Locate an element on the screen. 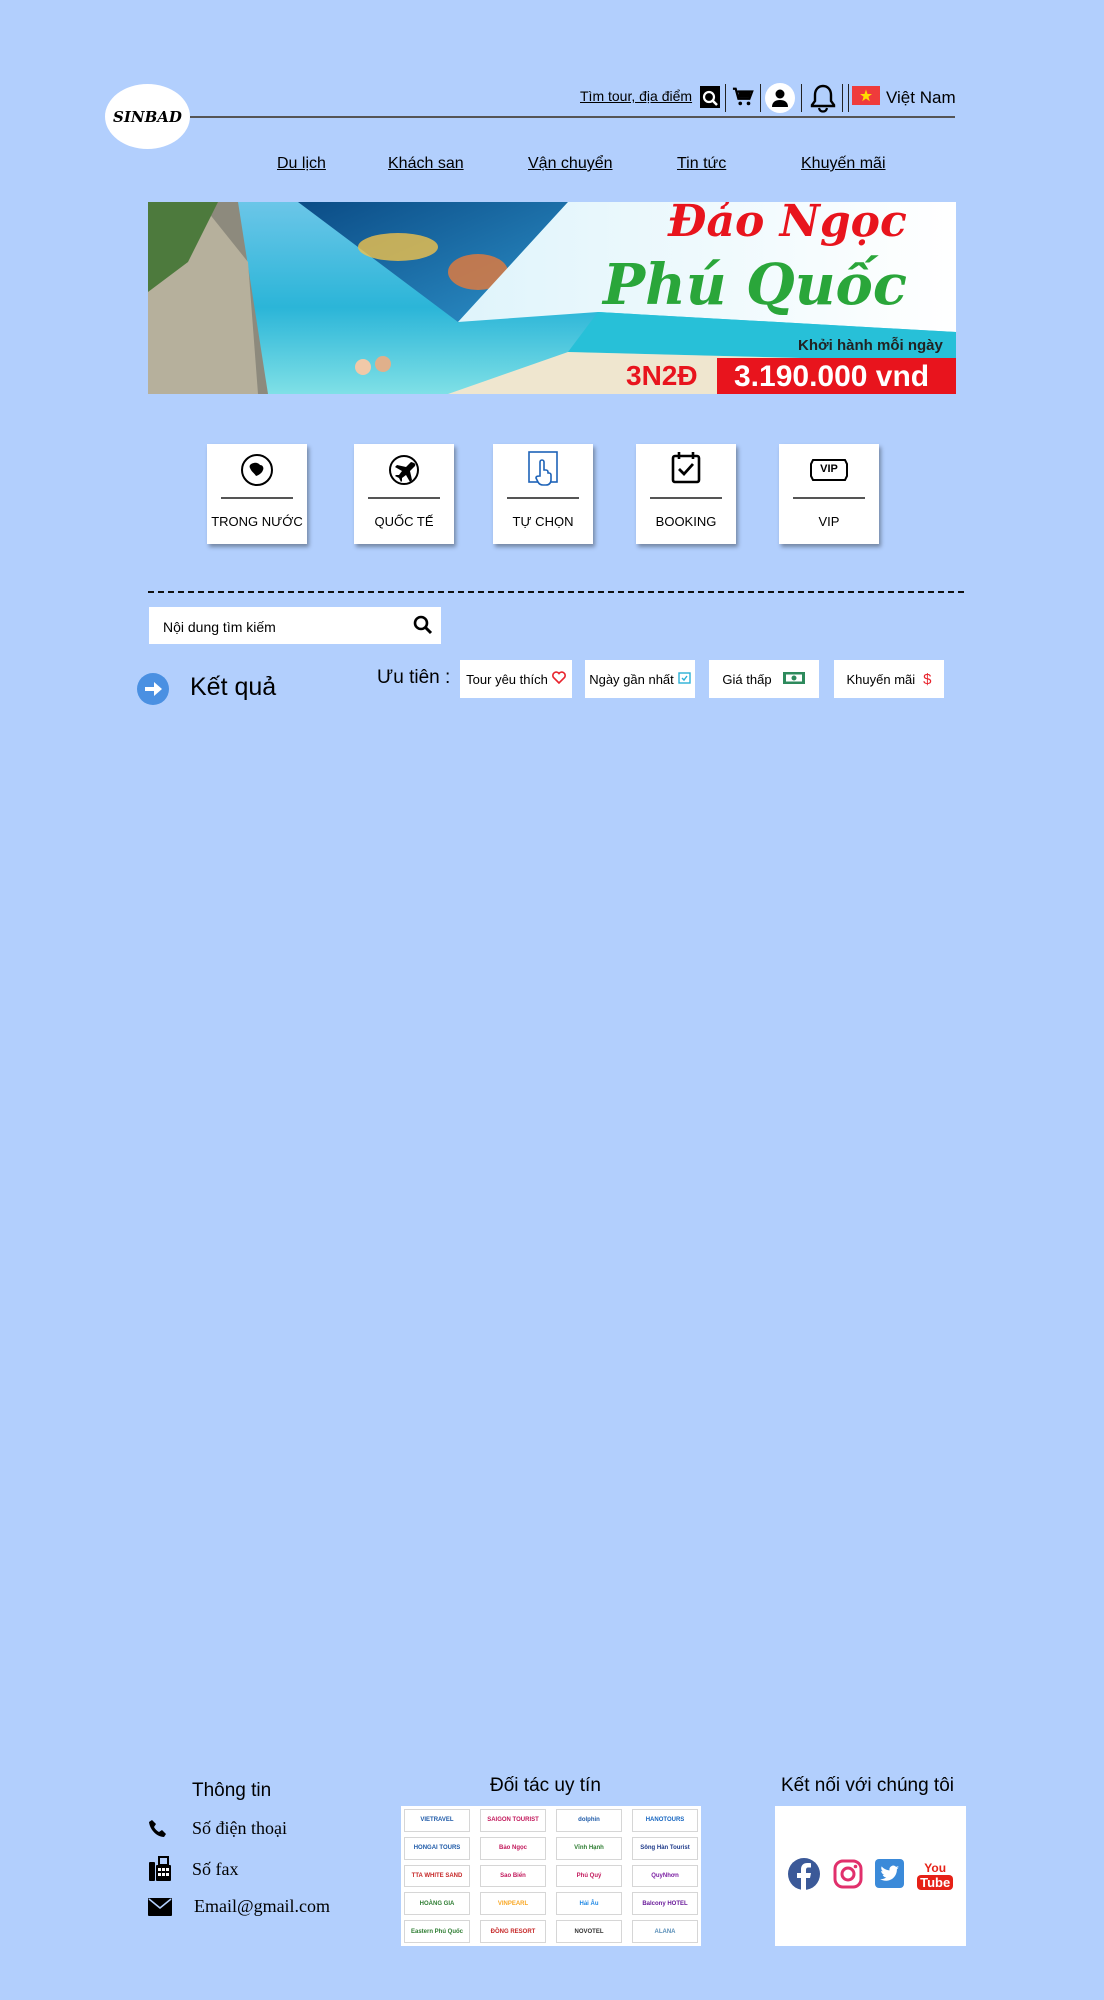  filter-label: Khuyến mãi is located at coordinates (881, 679).